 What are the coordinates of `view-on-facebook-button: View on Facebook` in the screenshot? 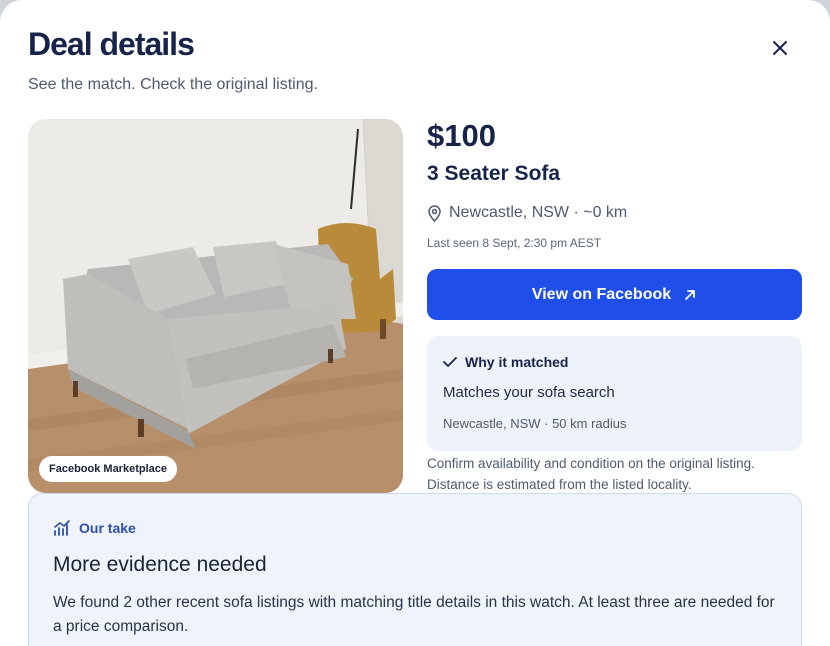 It's located at (614, 294).